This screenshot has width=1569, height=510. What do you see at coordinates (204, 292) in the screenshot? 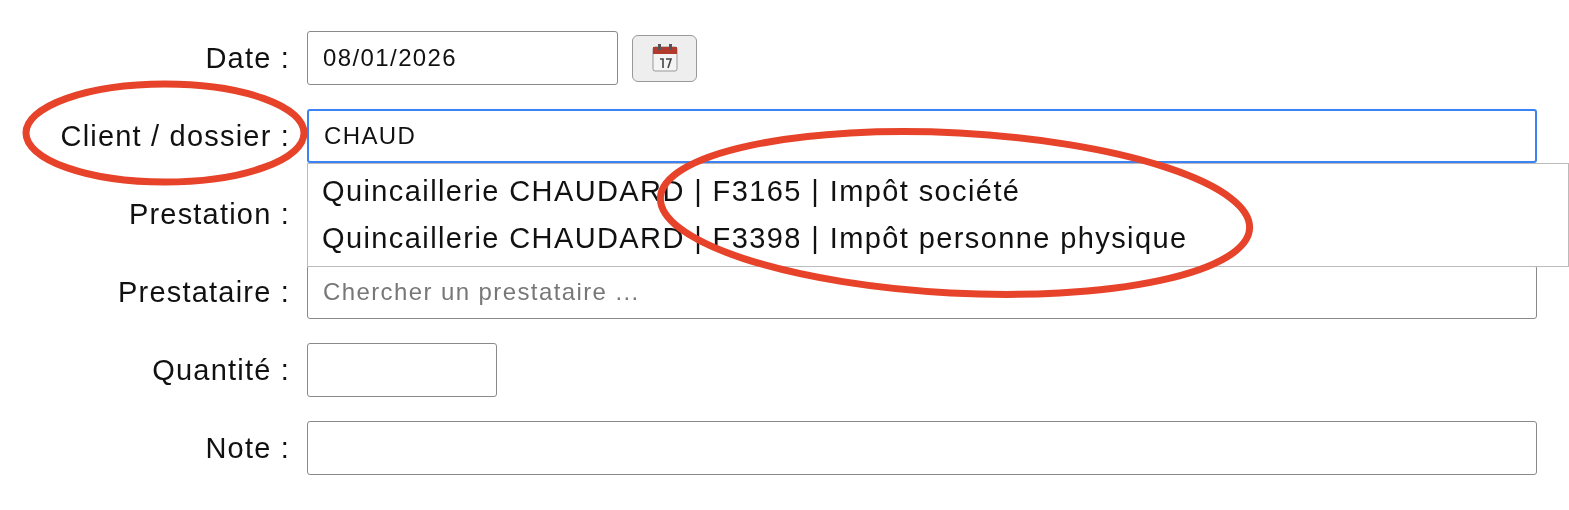
I see `field-label: Prestataire :` at bounding box center [204, 292].